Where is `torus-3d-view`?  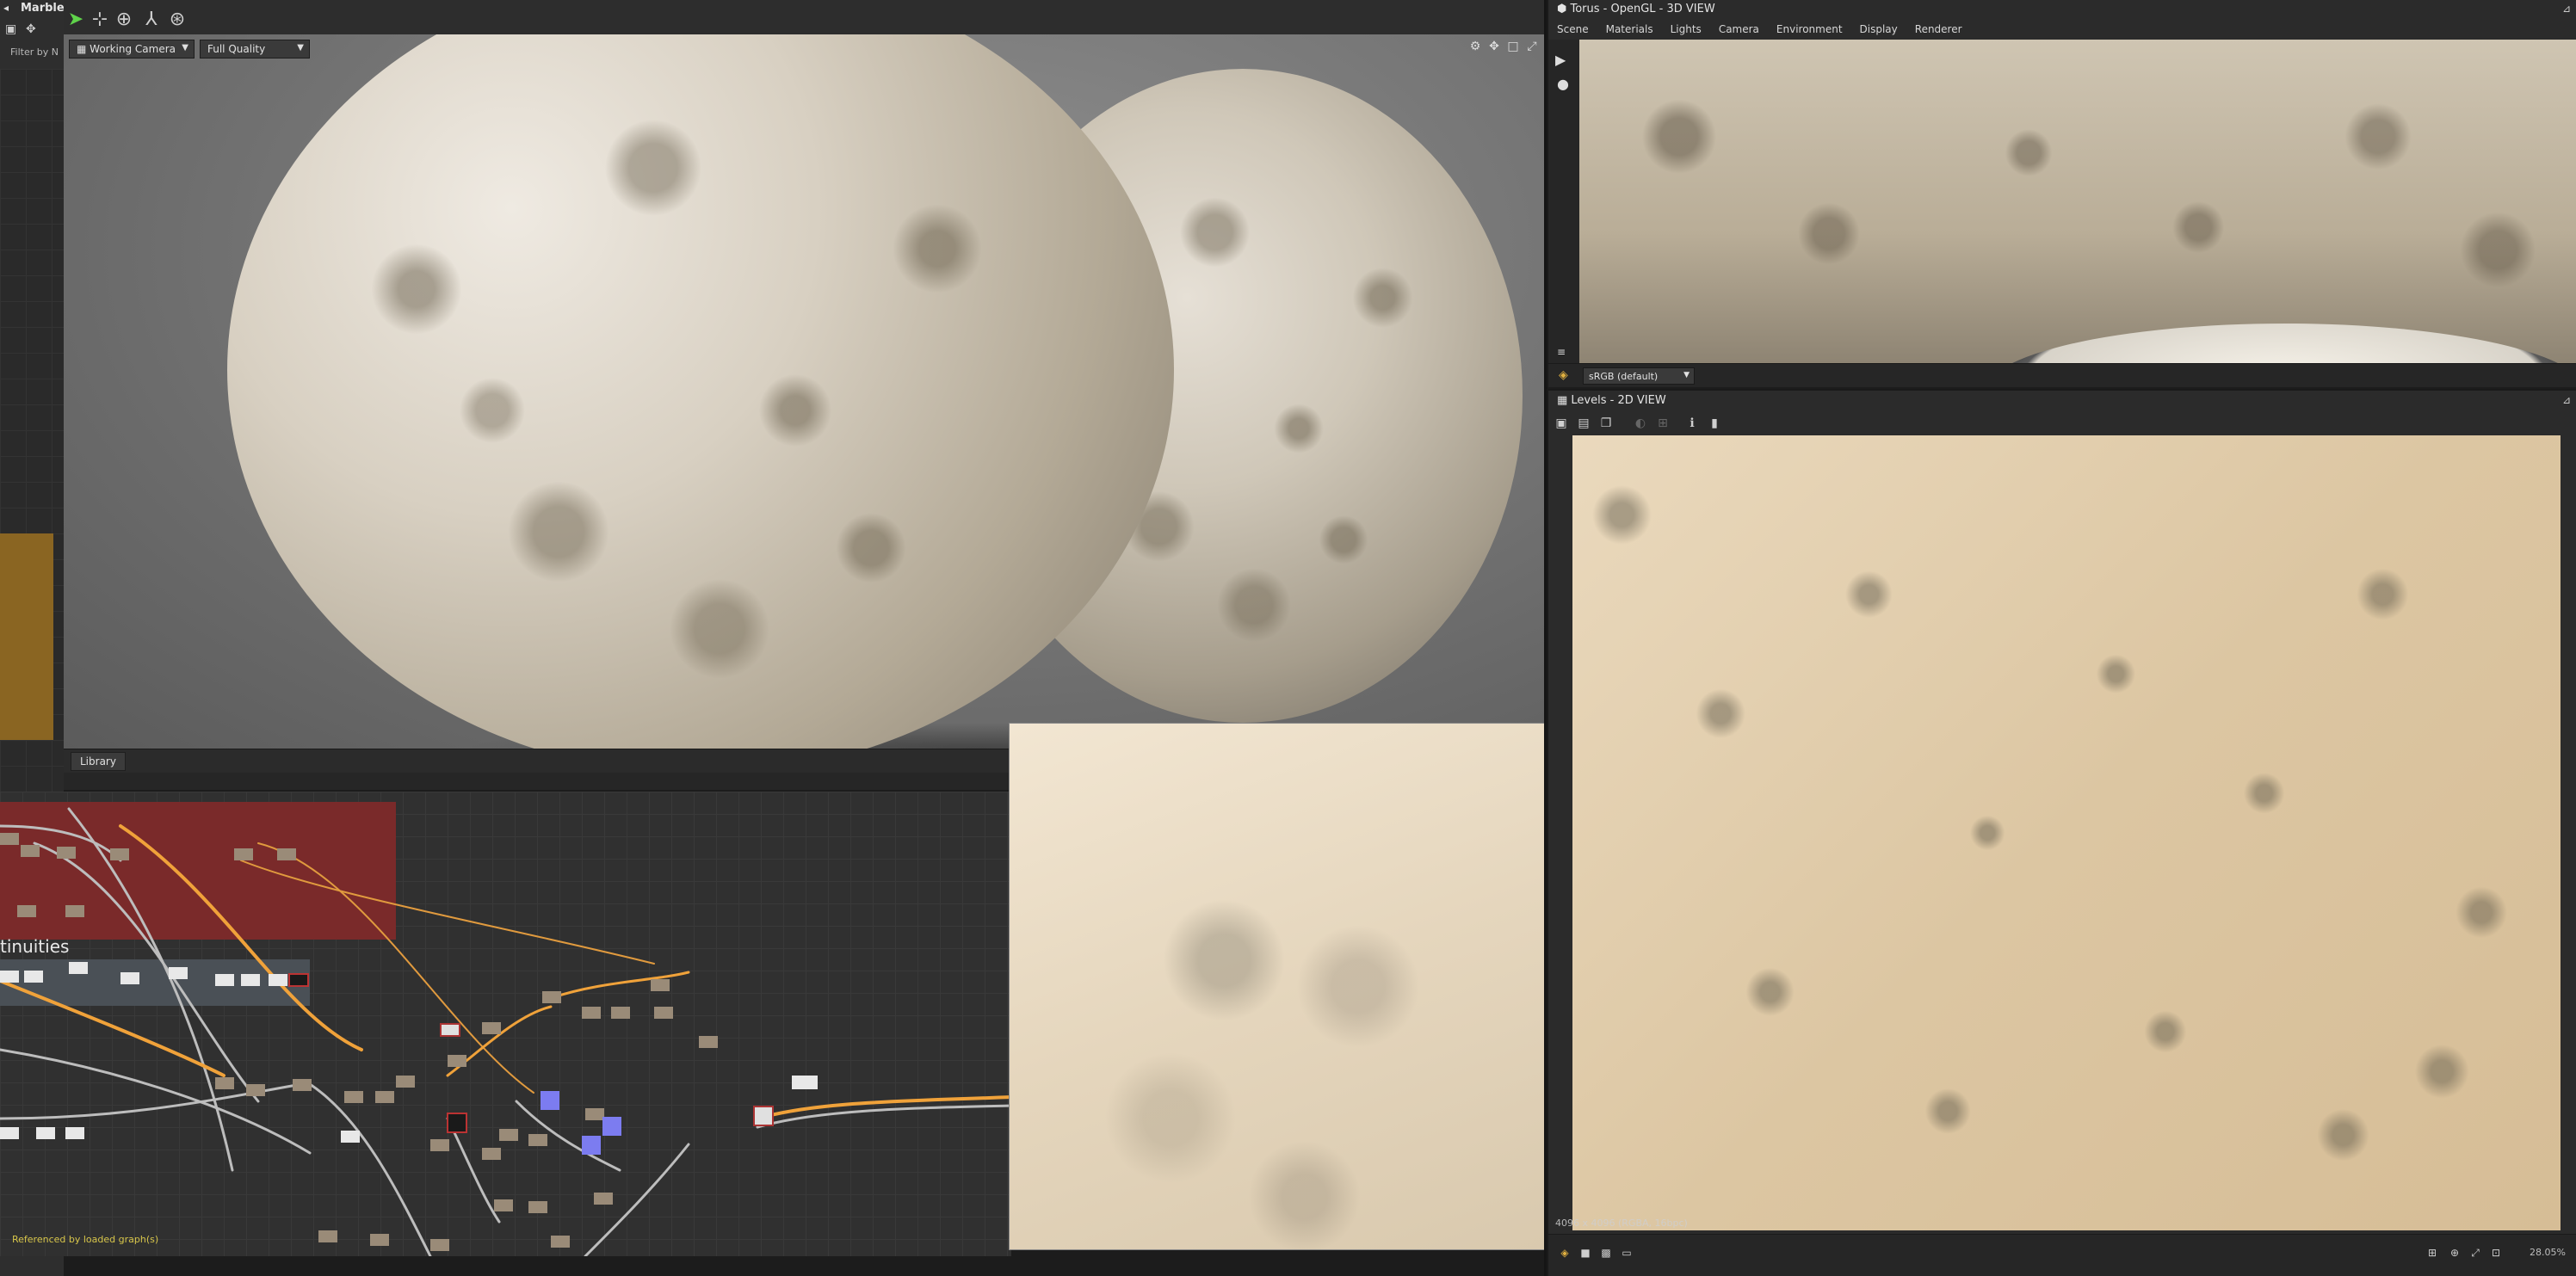
torus-3d-view is located at coordinates (2077, 213).